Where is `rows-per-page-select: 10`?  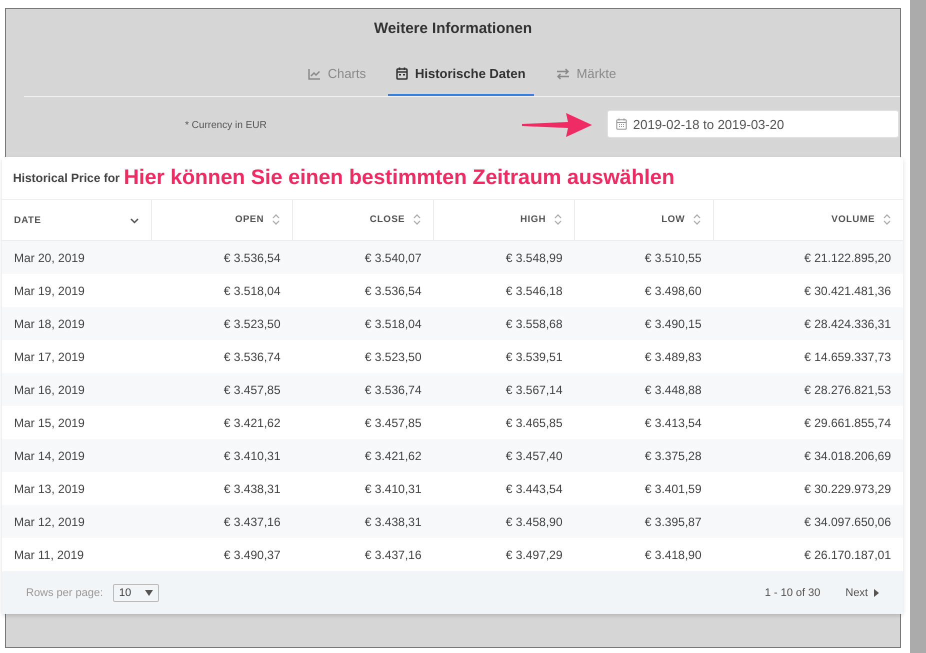 rows-per-page-select: 10 is located at coordinates (136, 593).